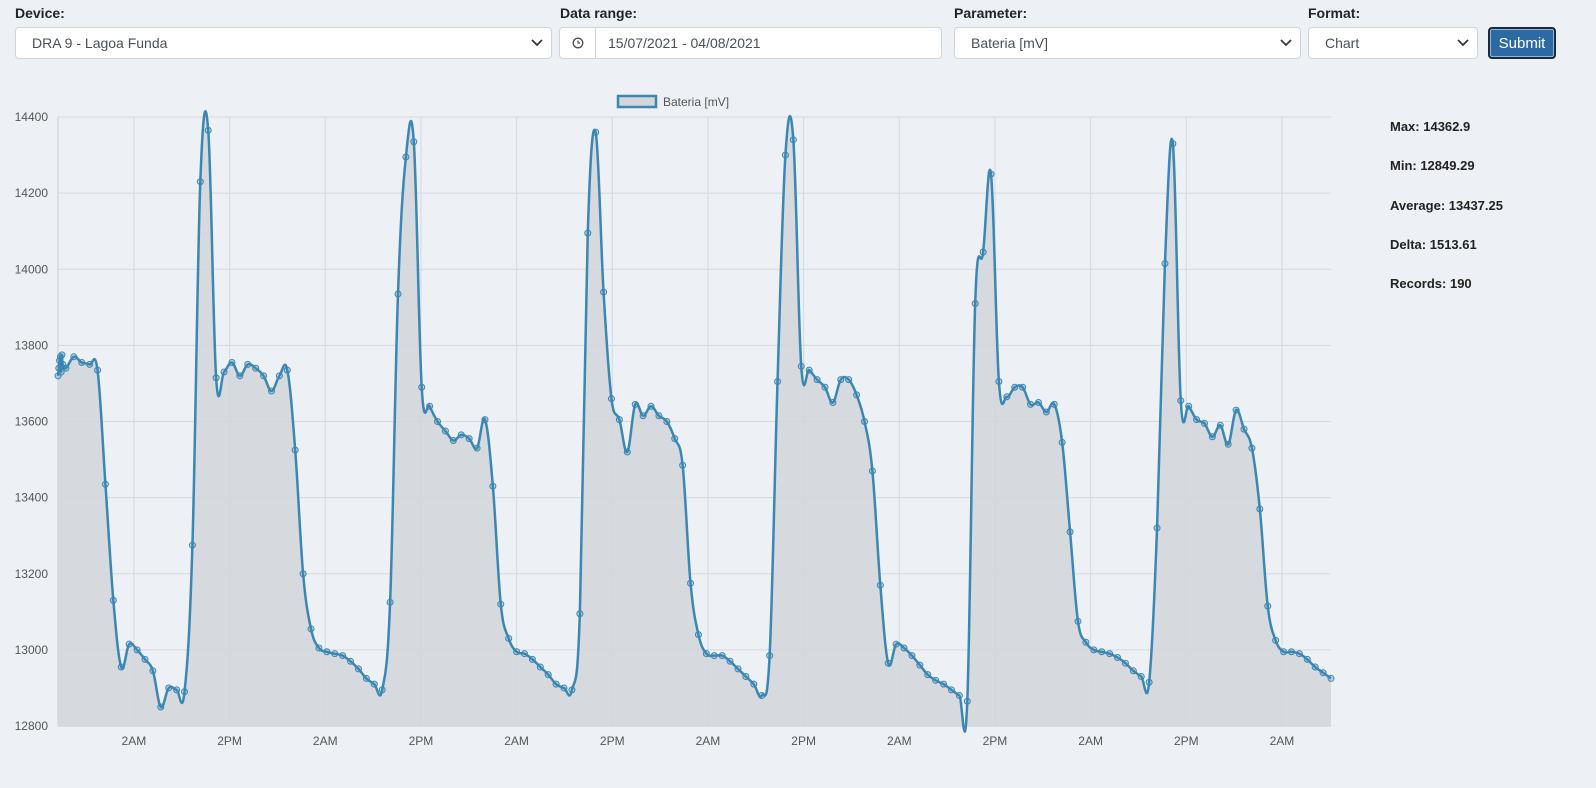 This screenshot has height=788, width=1596. What do you see at coordinates (637, 101) in the screenshot?
I see `legend-swatch` at bounding box center [637, 101].